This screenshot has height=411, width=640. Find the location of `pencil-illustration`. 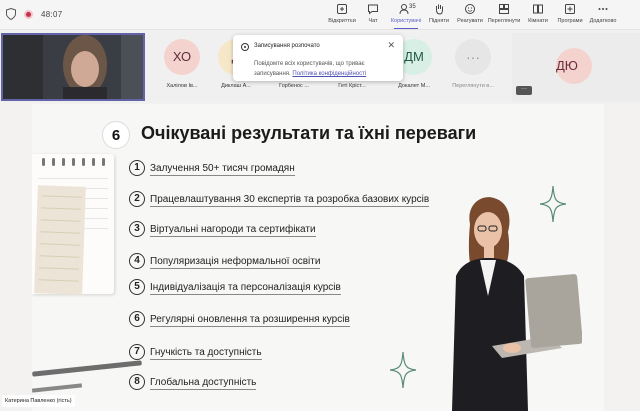

pencil-illustration is located at coordinates (87, 368).